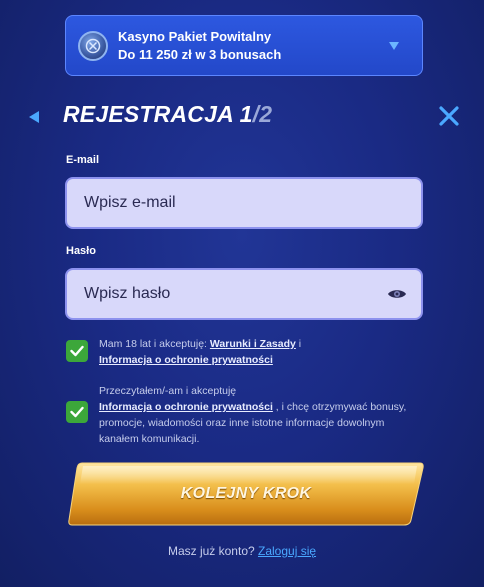 This screenshot has width=484, height=587. What do you see at coordinates (186, 360) in the screenshot?
I see `privacy-link: Informacja o ochronie prywatności` at bounding box center [186, 360].